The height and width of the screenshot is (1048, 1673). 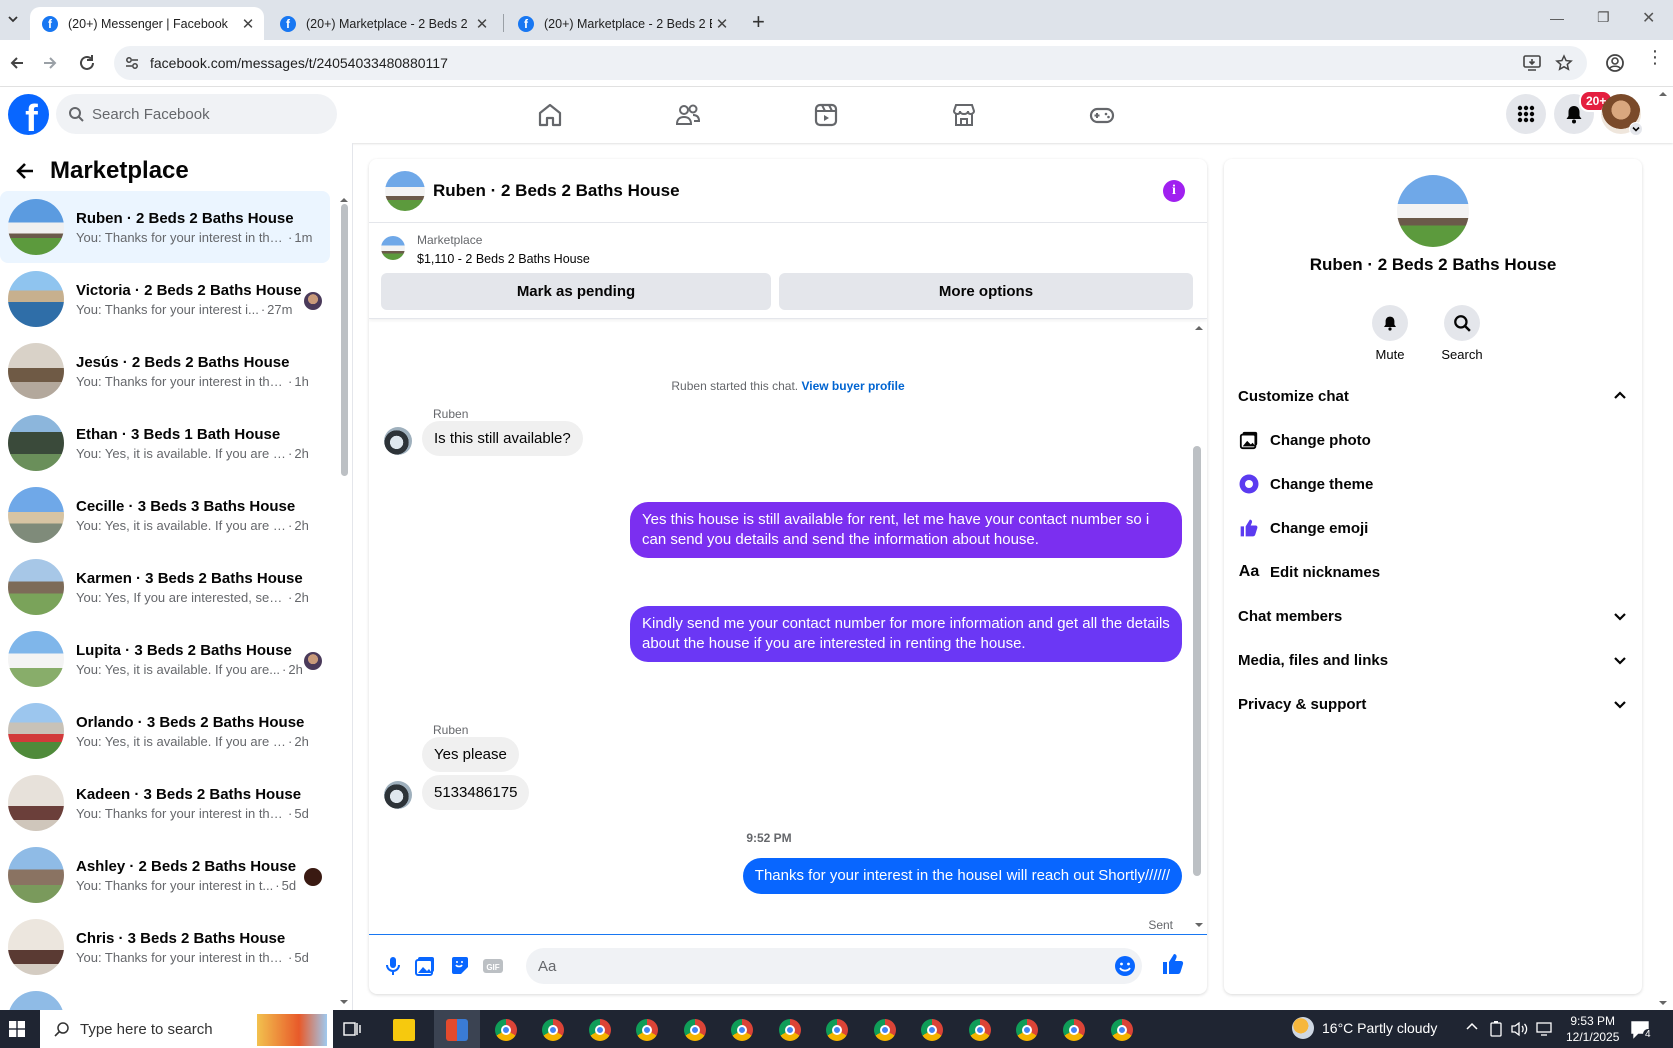 I want to click on change-theme-item: Change theme, so click(x=1305, y=484).